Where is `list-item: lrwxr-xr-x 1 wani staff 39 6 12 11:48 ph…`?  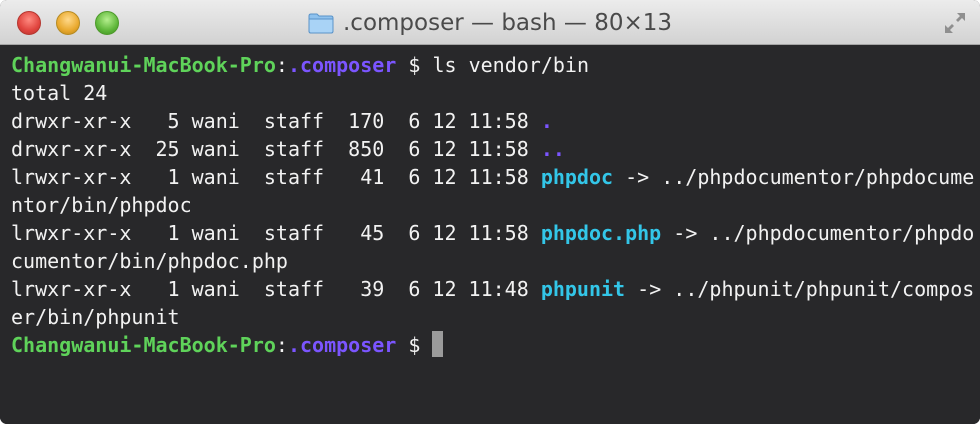 list-item: lrwxr-xr-x 1 wani staff 39 6 12 11:48 ph… is located at coordinates (495, 289).